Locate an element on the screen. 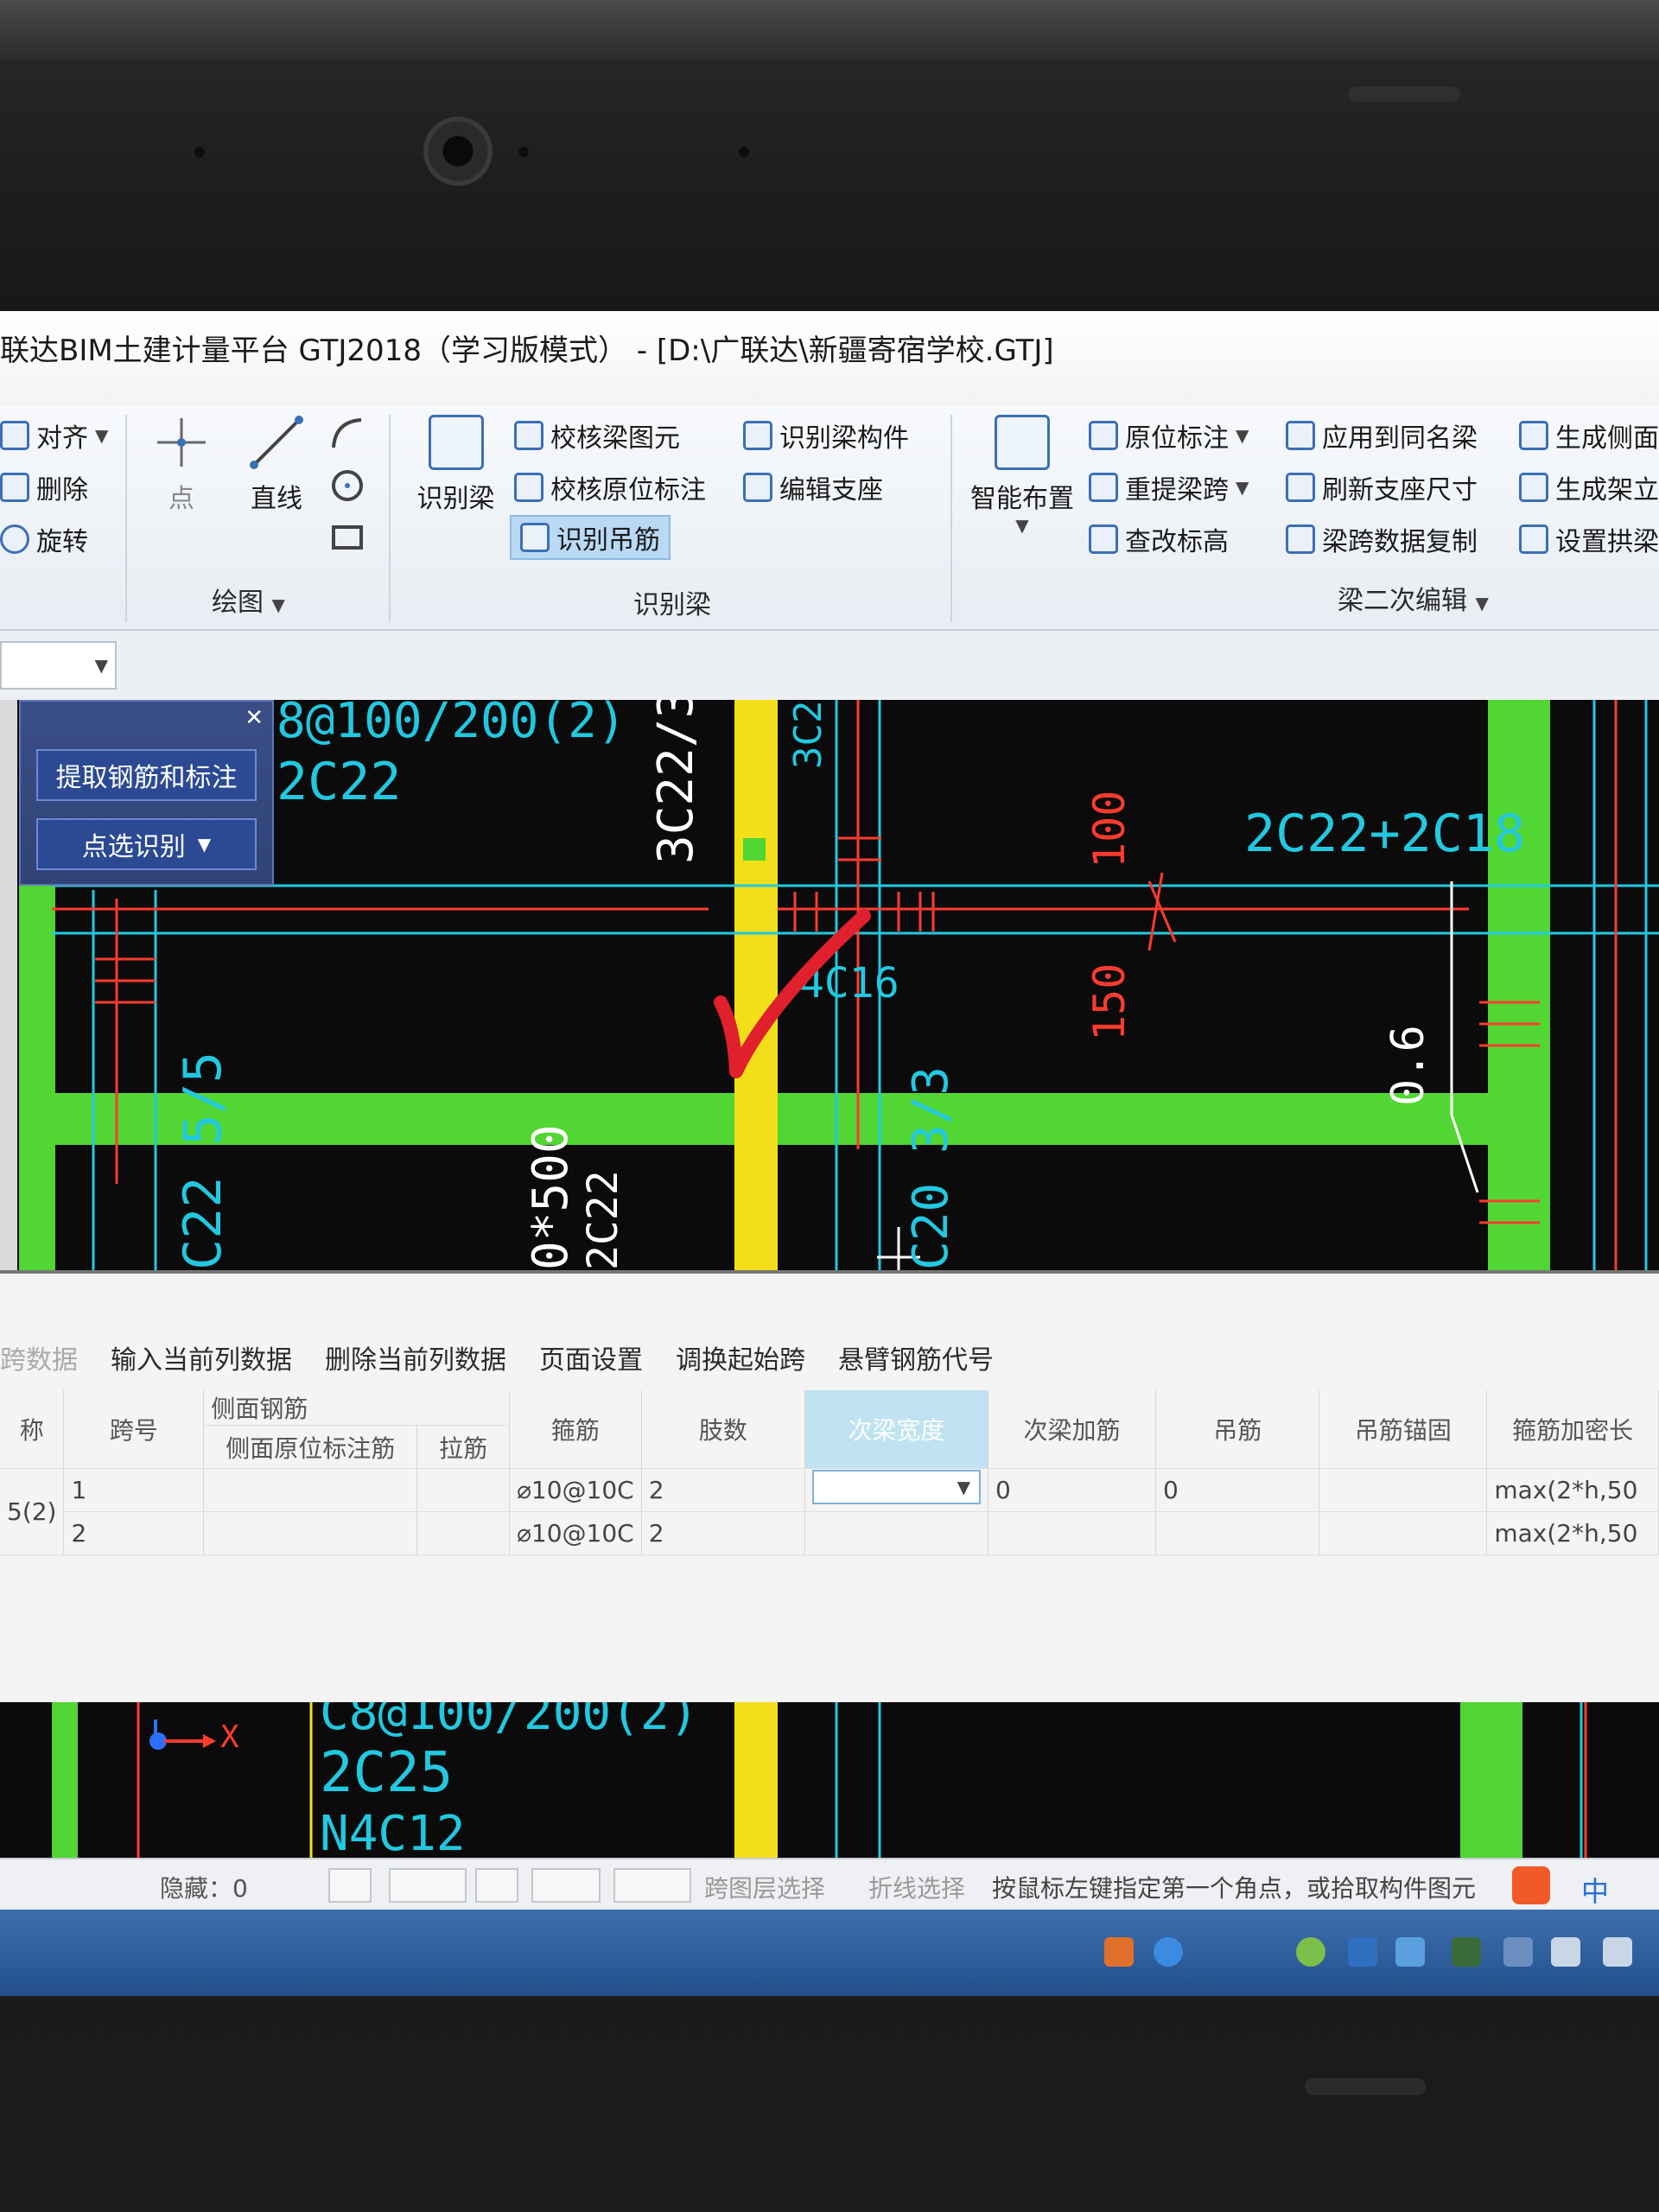 This screenshot has height=2212, width=1659. rotate-button: 旋转 is located at coordinates (44, 539).